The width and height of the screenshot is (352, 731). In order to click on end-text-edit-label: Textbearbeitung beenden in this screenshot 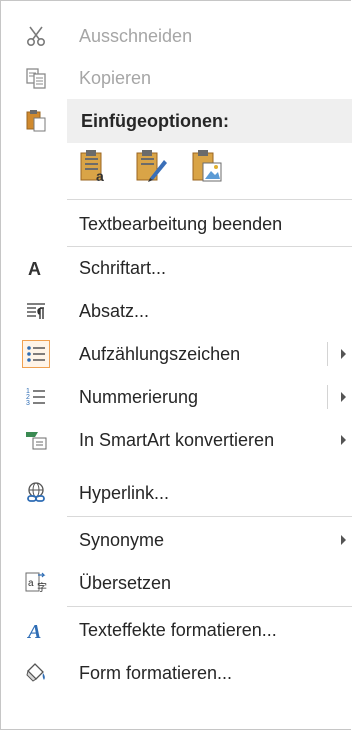, I will do `click(181, 223)`.